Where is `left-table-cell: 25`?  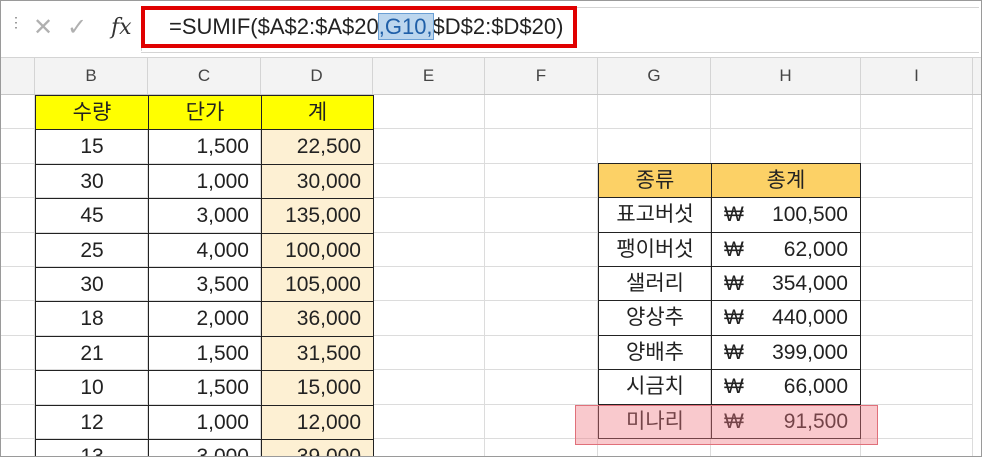 left-table-cell: 25 is located at coordinates (92, 250).